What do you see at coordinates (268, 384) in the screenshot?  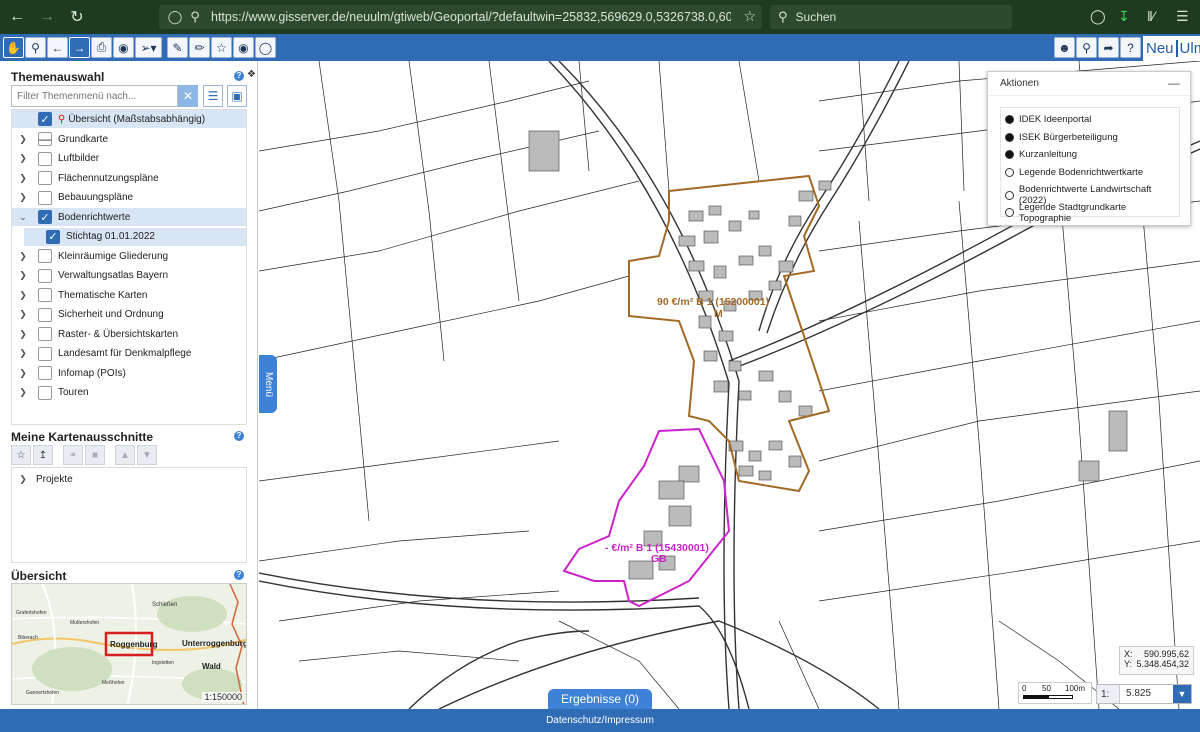 I see `menu-tab: Menü` at bounding box center [268, 384].